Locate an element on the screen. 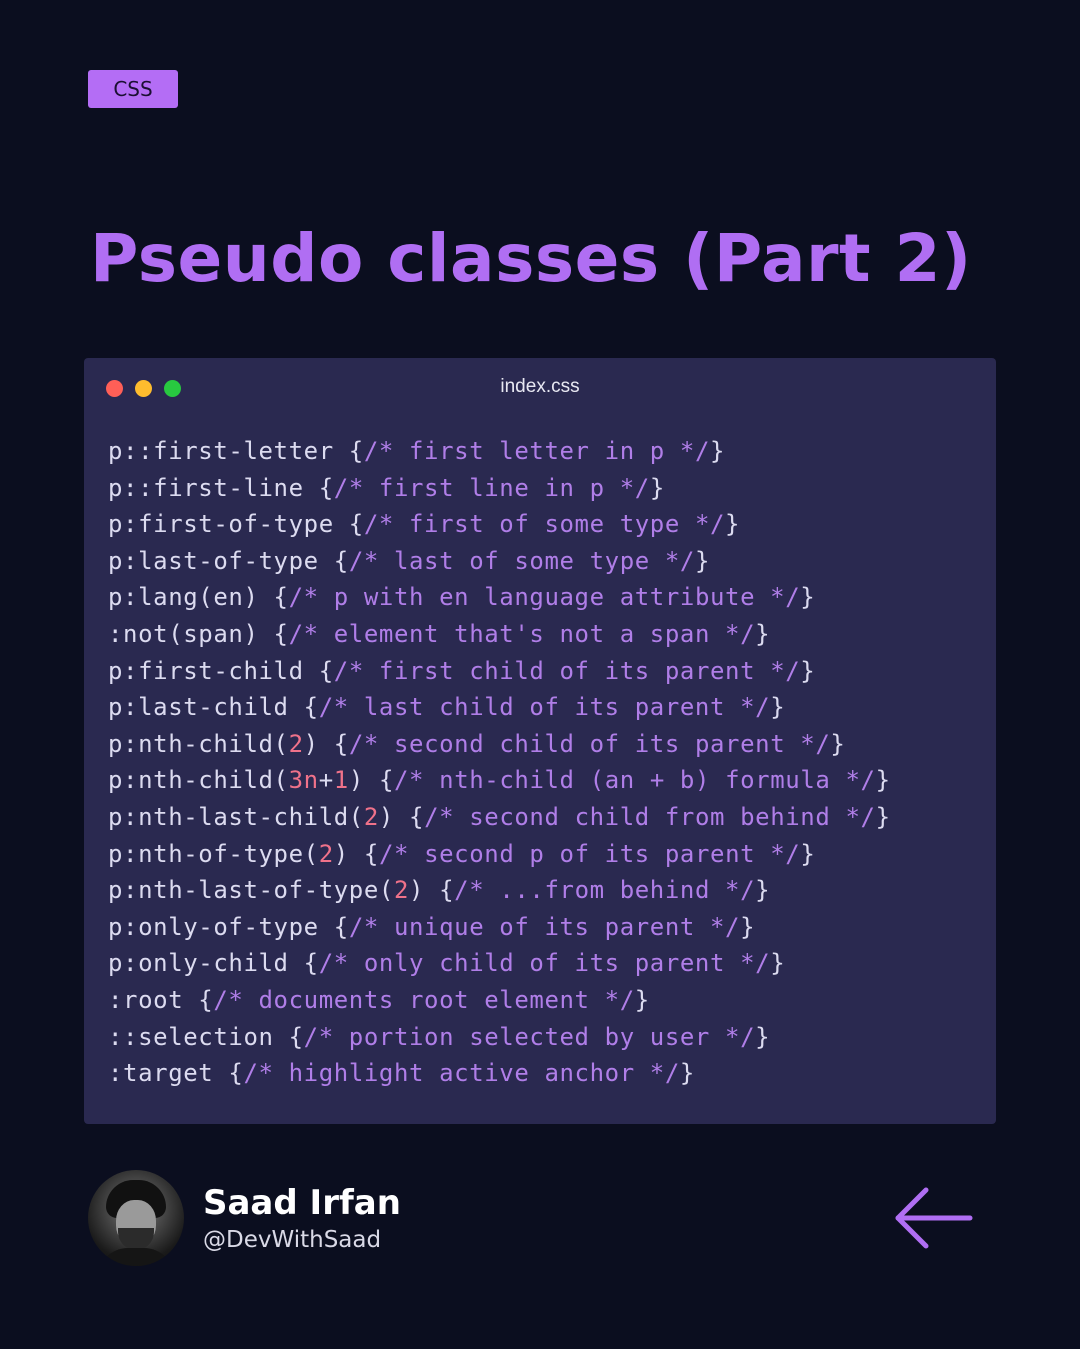 This screenshot has height=1349, width=1080. code-comment: /* portion selected by user */ is located at coordinates (529, 1036).